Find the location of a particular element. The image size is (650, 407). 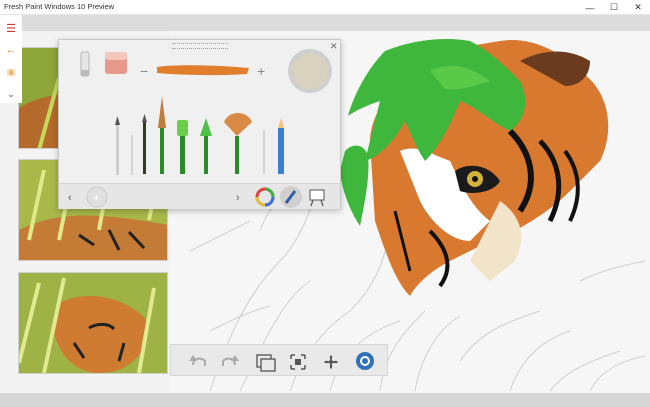

title-bar: Fresh Paint Windows 10 Preview — ☐ ✕ is located at coordinates (325, 7).